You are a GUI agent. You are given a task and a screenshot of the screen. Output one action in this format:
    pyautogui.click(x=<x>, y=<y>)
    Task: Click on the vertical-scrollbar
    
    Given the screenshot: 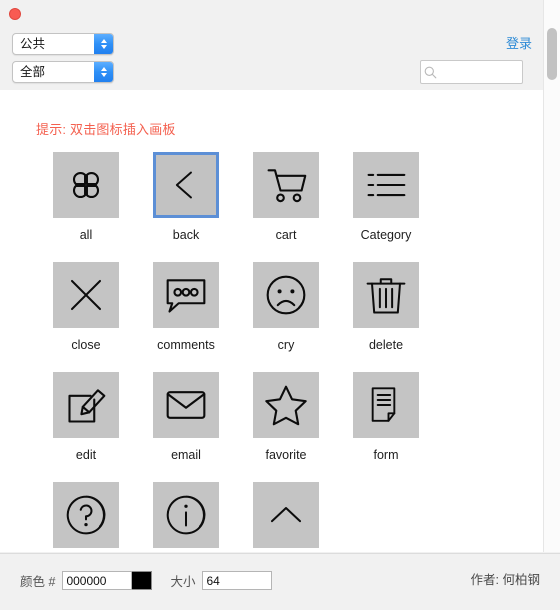 What is the action you would take?
    pyautogui.click(x=551, y=276)
    